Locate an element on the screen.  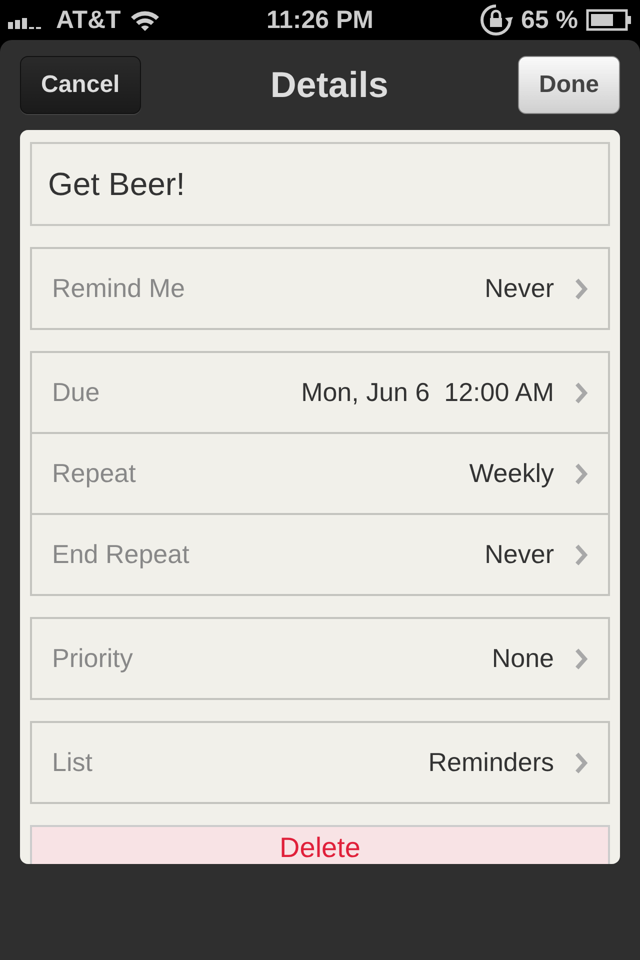
clock-time: 11:26 PM is located at coordinates (320, 20).